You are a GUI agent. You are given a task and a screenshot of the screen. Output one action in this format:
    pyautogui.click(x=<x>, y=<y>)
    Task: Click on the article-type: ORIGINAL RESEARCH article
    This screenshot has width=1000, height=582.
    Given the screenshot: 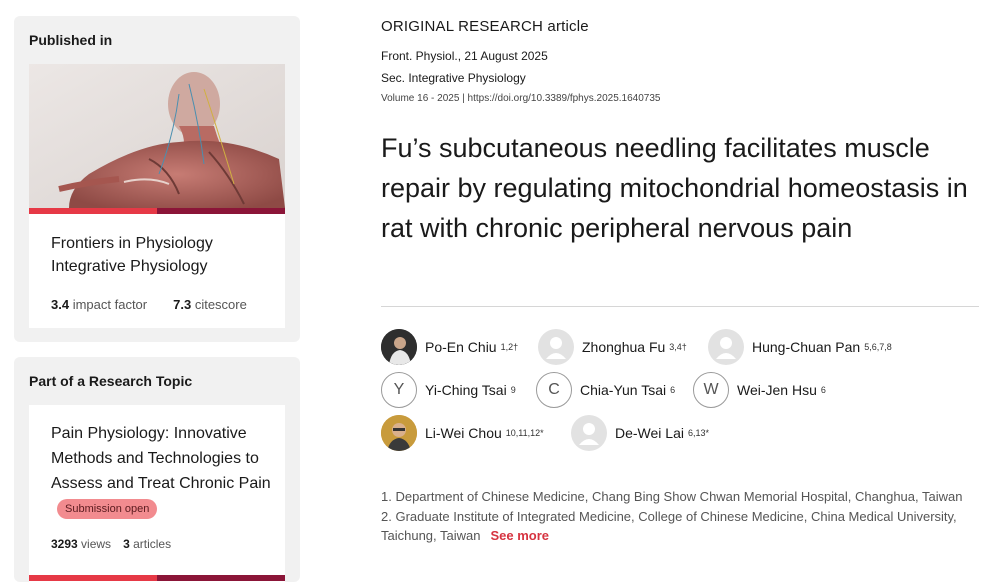 What is the action you would take?
    pyautogui.click(x=485, y=26)
    